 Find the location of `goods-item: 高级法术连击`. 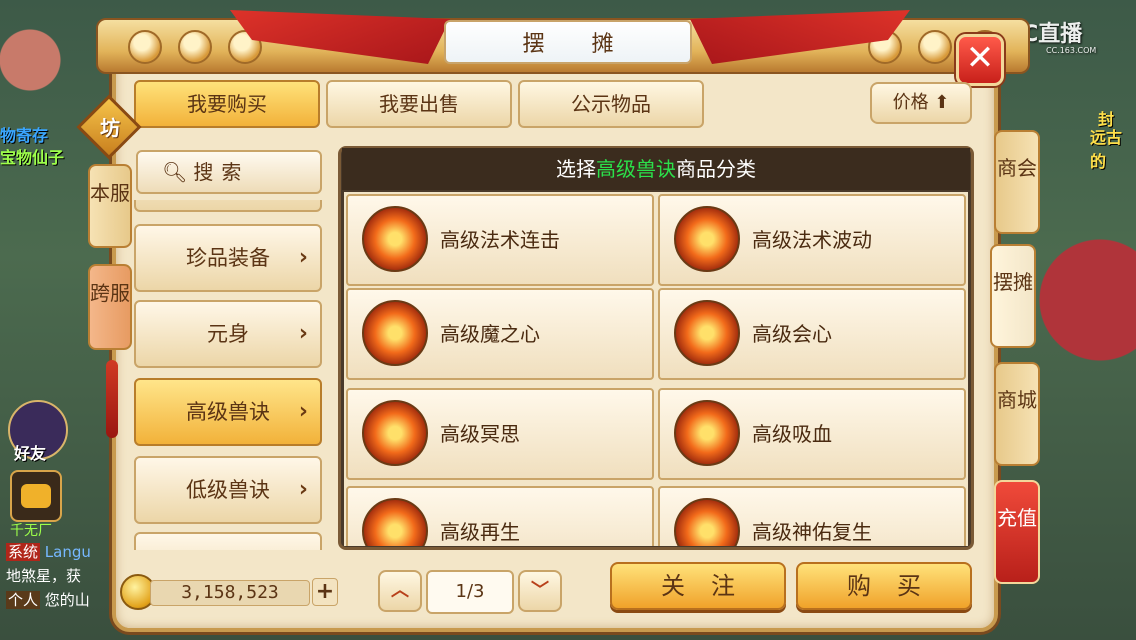

goods-item: 高级法术连击 is located at coordinates (500, 240).